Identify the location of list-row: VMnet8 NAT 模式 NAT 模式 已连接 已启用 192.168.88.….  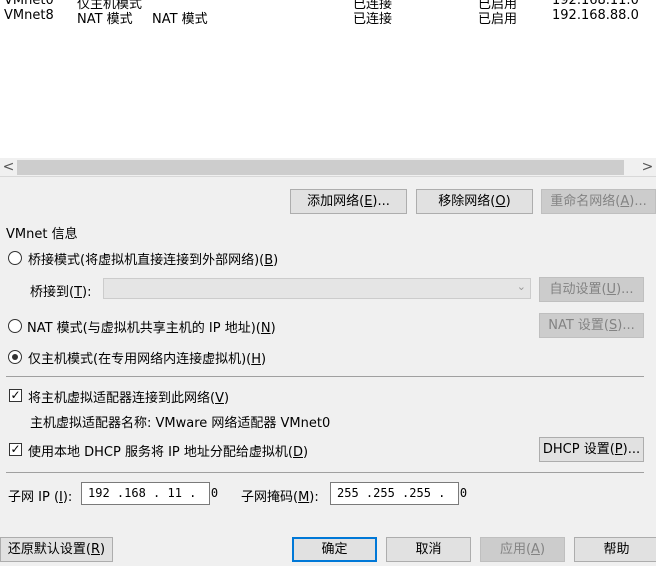
(328, 17).